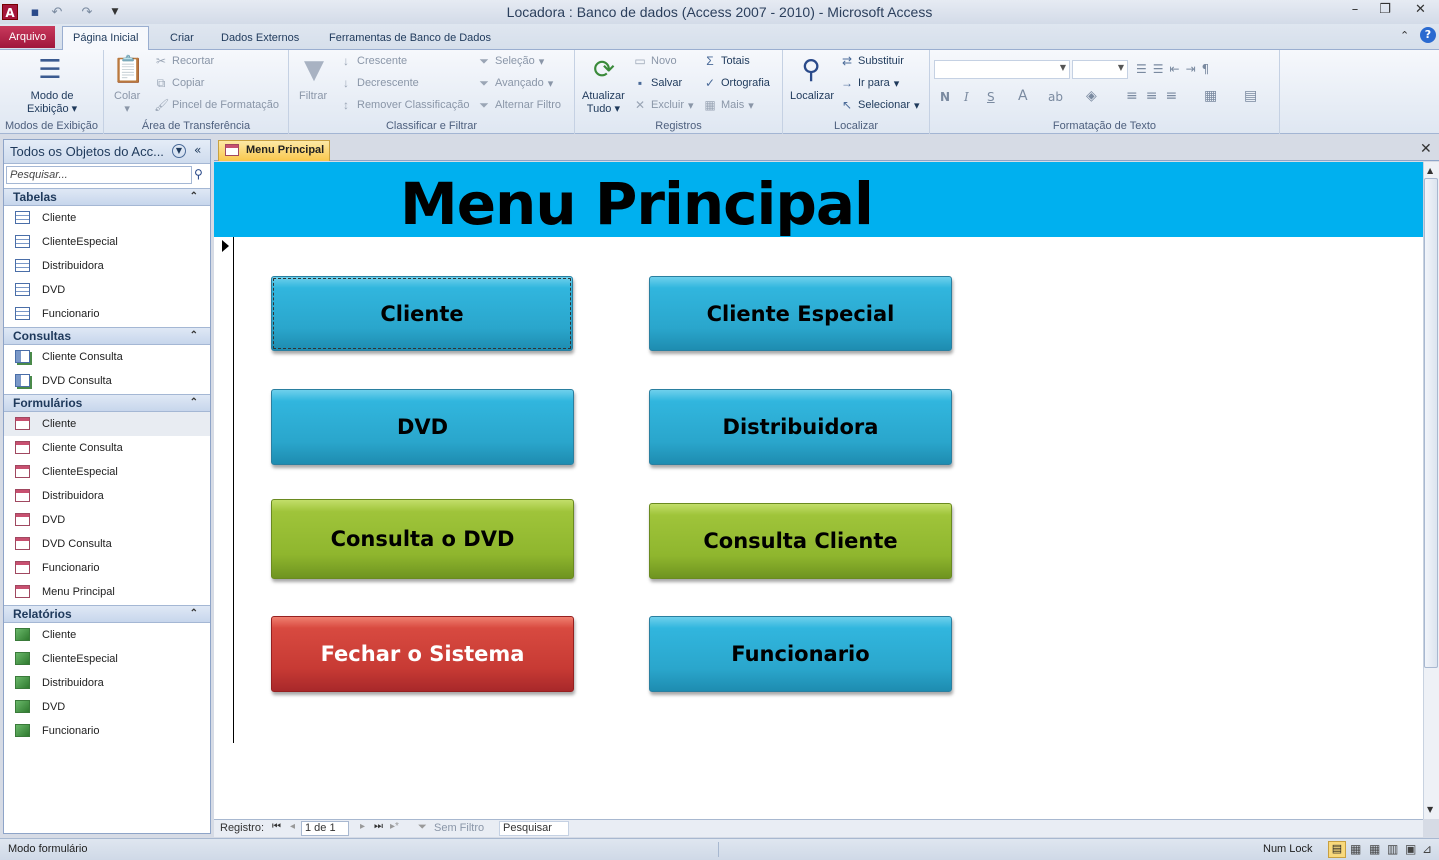 Image resolution: width=1439 pixels, height=860 pixels. I want to click on nav-report-cliente: Cliente, so click(107, 635).